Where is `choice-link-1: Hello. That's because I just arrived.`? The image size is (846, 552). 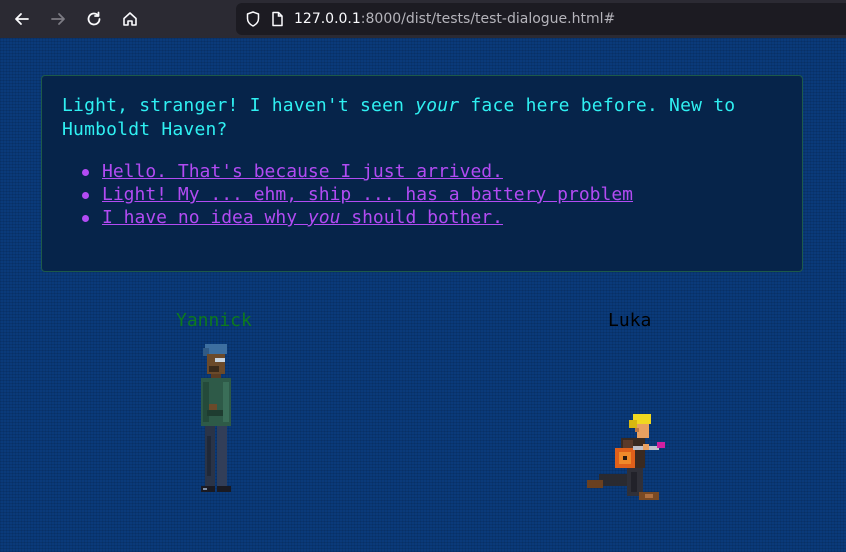
choice-link-1: Hello. That's because I just arrived. is located at coordinates (302, 171).